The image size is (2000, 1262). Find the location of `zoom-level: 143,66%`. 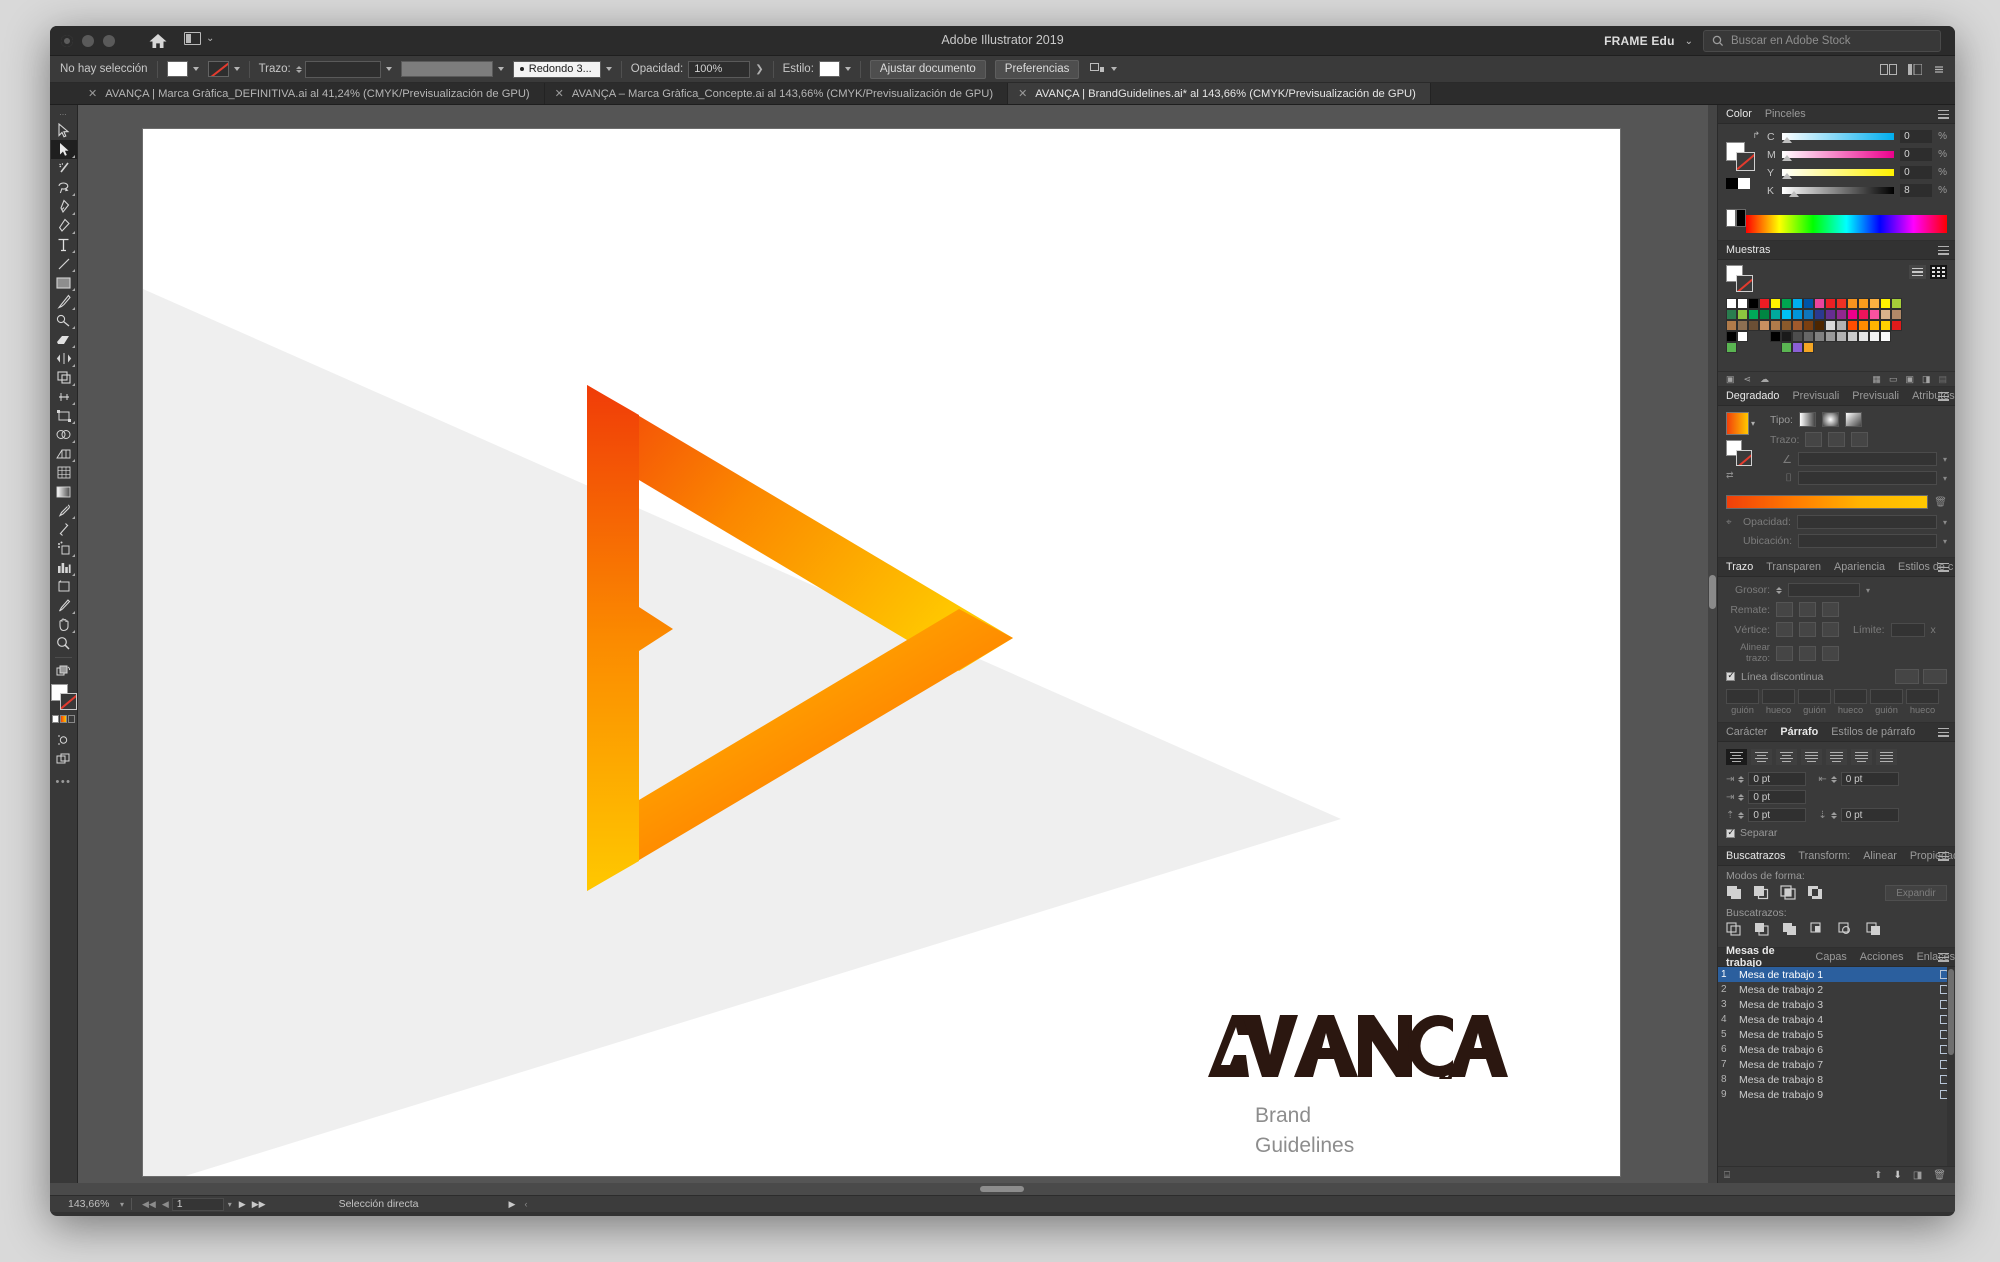

zoom-level: 143,66% is located at coordinates (94, 1204).